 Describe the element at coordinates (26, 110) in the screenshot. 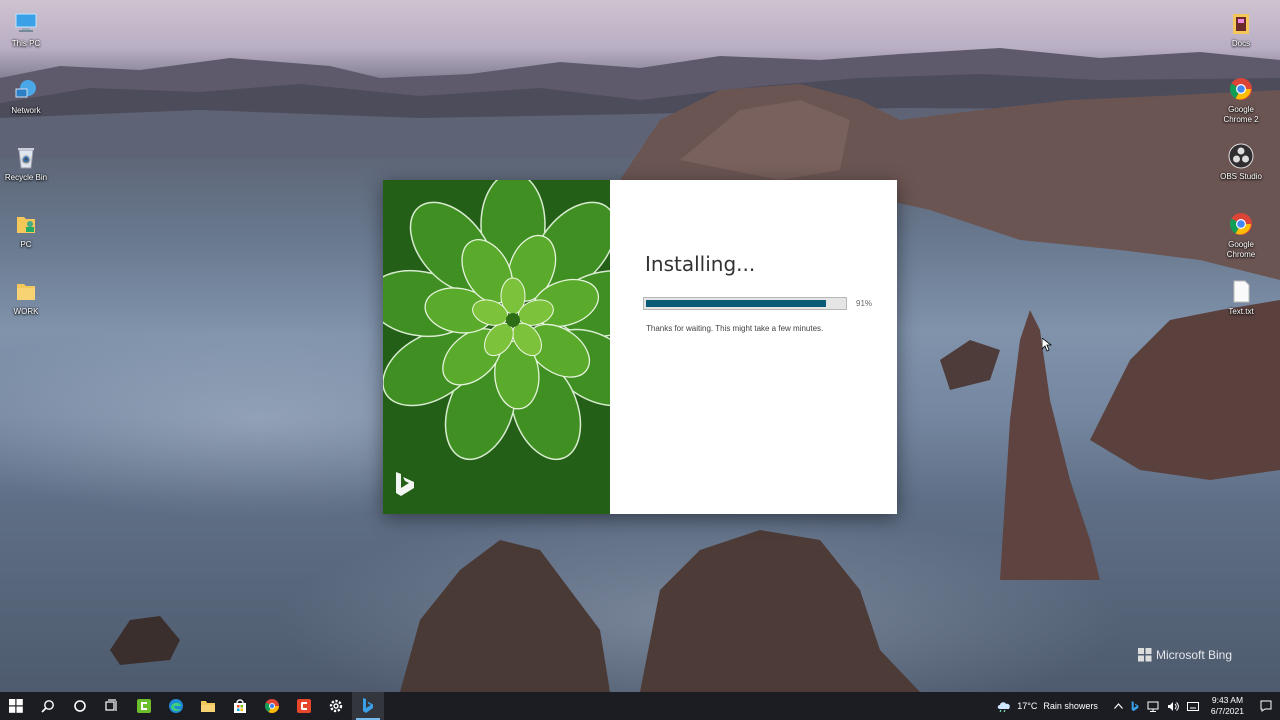

I see `desktop-icon-label: Network` at that location.